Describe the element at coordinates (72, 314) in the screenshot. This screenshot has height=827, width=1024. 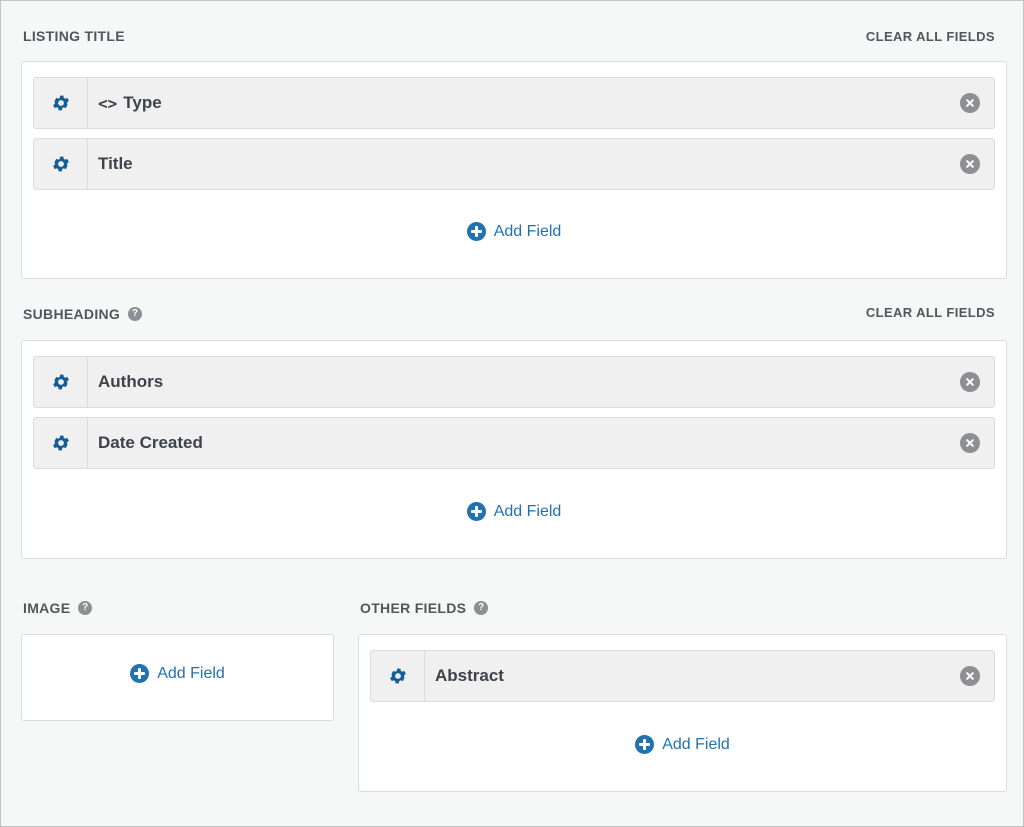
I see `subheading-heading: SUBHEADING` at that location.